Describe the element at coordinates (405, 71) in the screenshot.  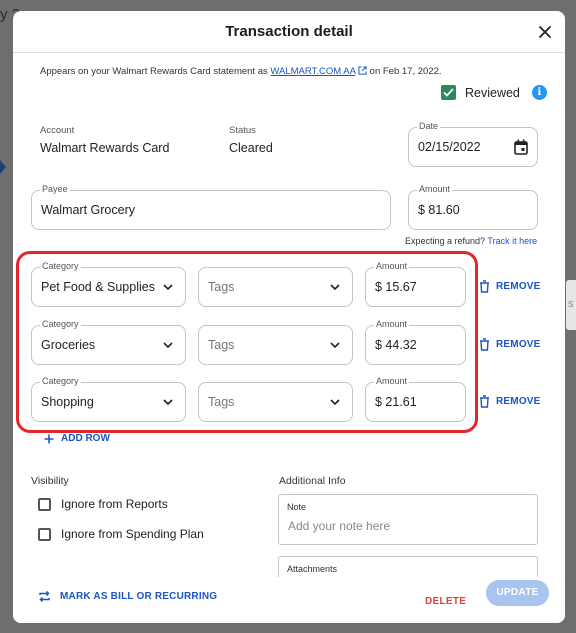
I see `statement-suffix: on Feb 17, 2022.` at that location.